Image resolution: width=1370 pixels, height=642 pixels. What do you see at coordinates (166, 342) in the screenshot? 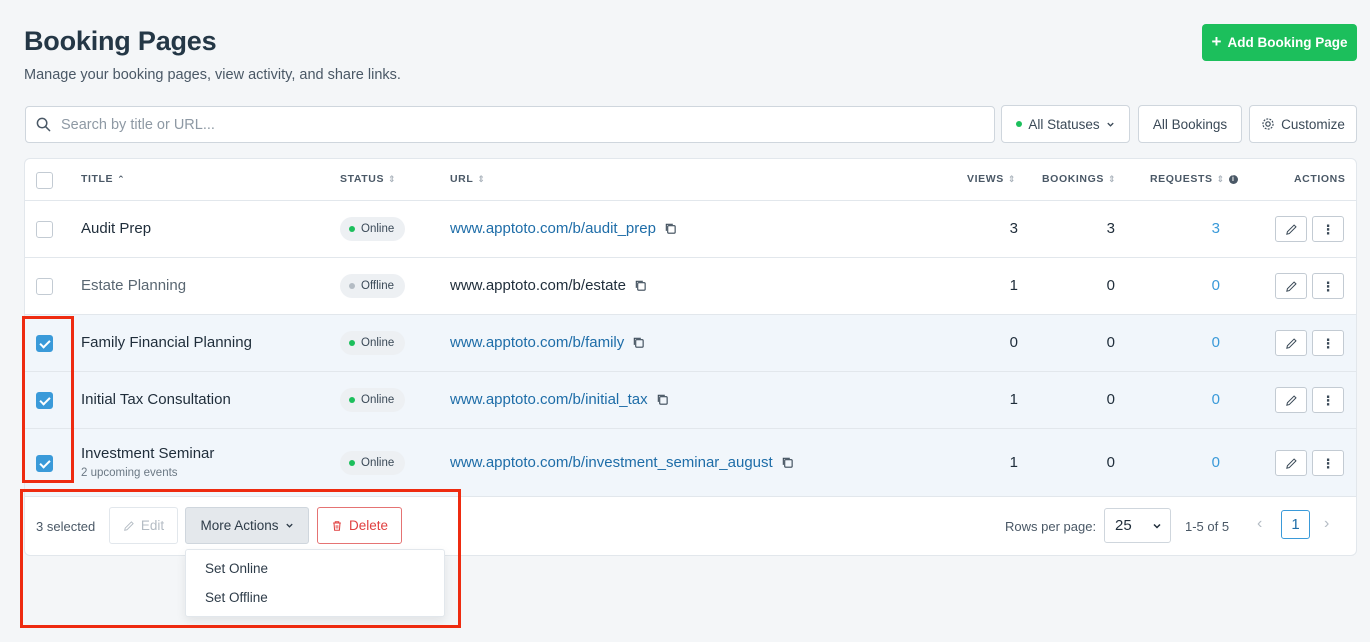
I see `row-title: Family Financial Planning` at bounding box center [166, 342].